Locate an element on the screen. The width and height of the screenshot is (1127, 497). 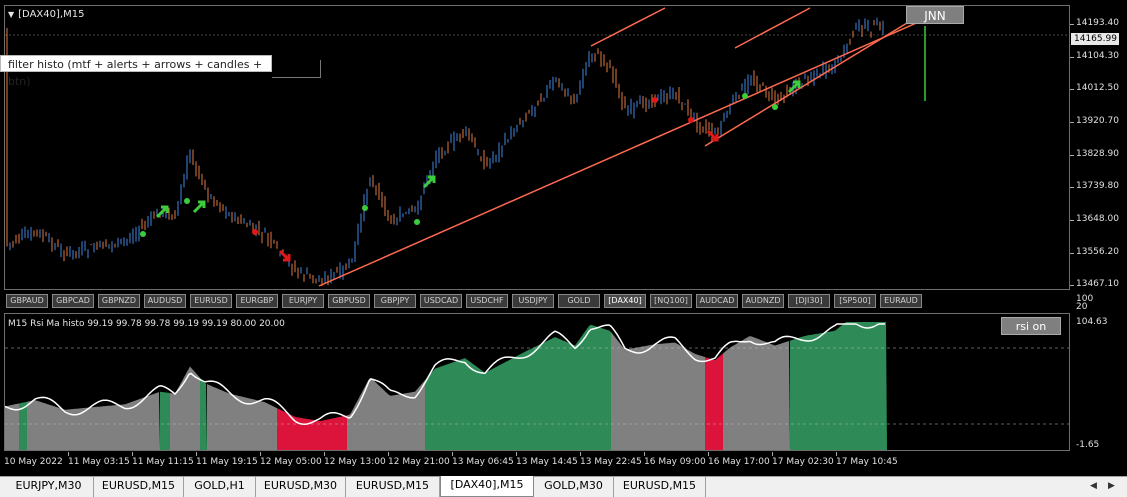
symbol-button: EURGBP is located at coordinates (257, 301).